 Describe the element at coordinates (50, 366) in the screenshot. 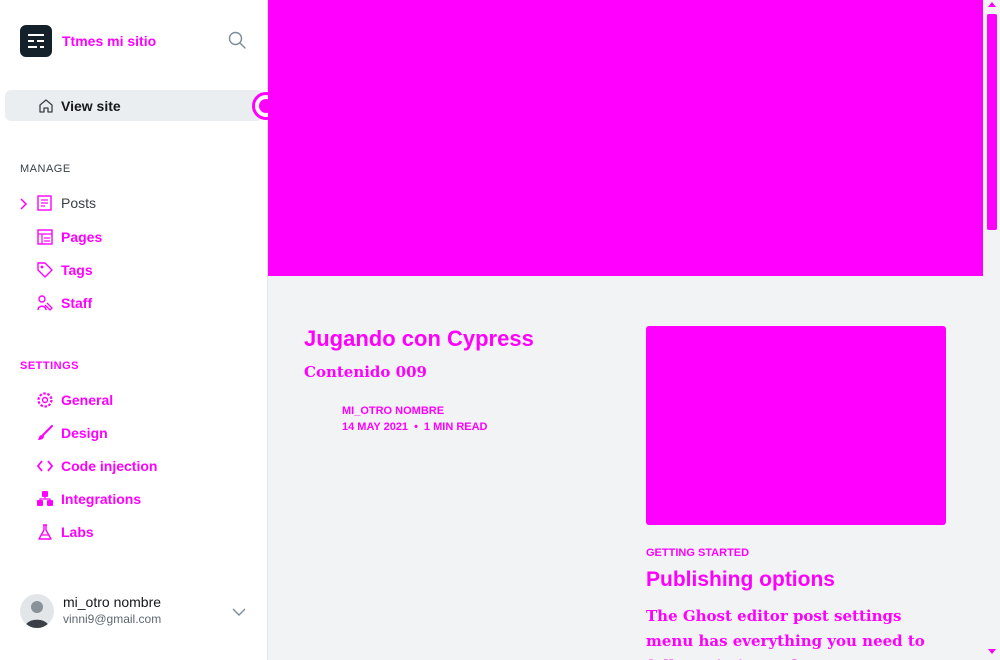

I see `settings-heading: SETTINGS` at that location.